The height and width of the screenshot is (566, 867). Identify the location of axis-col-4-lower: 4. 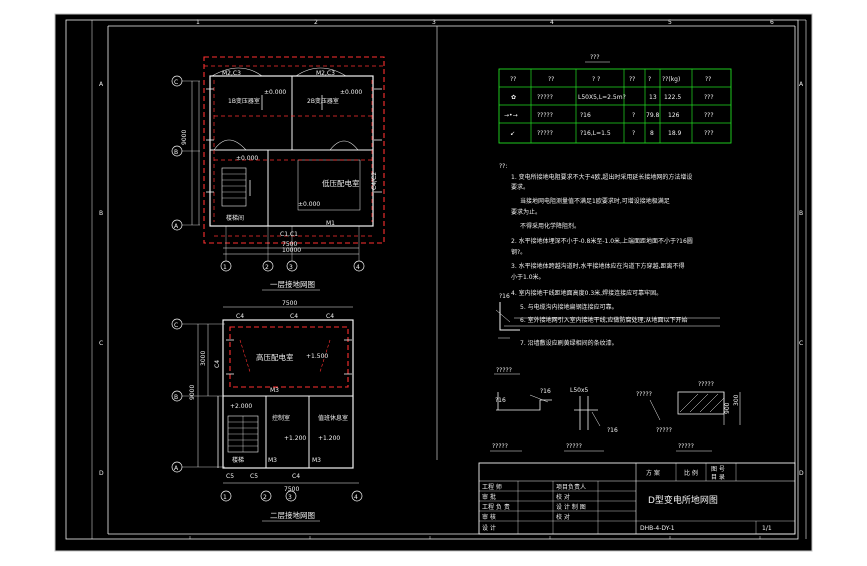
(356, 497).